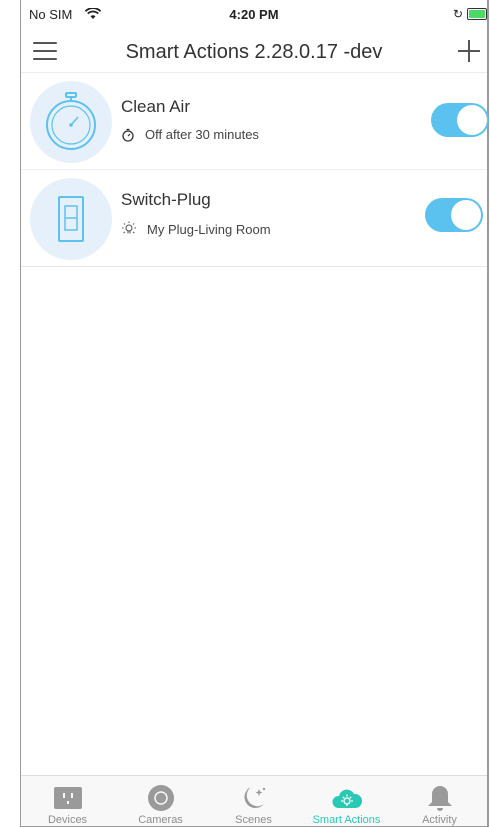 This screenshot has width=490, height=827. What do you see at coordinates (129, 227) in the screenshot?
I see `bulb-icon` at bounding box center [129, 227].